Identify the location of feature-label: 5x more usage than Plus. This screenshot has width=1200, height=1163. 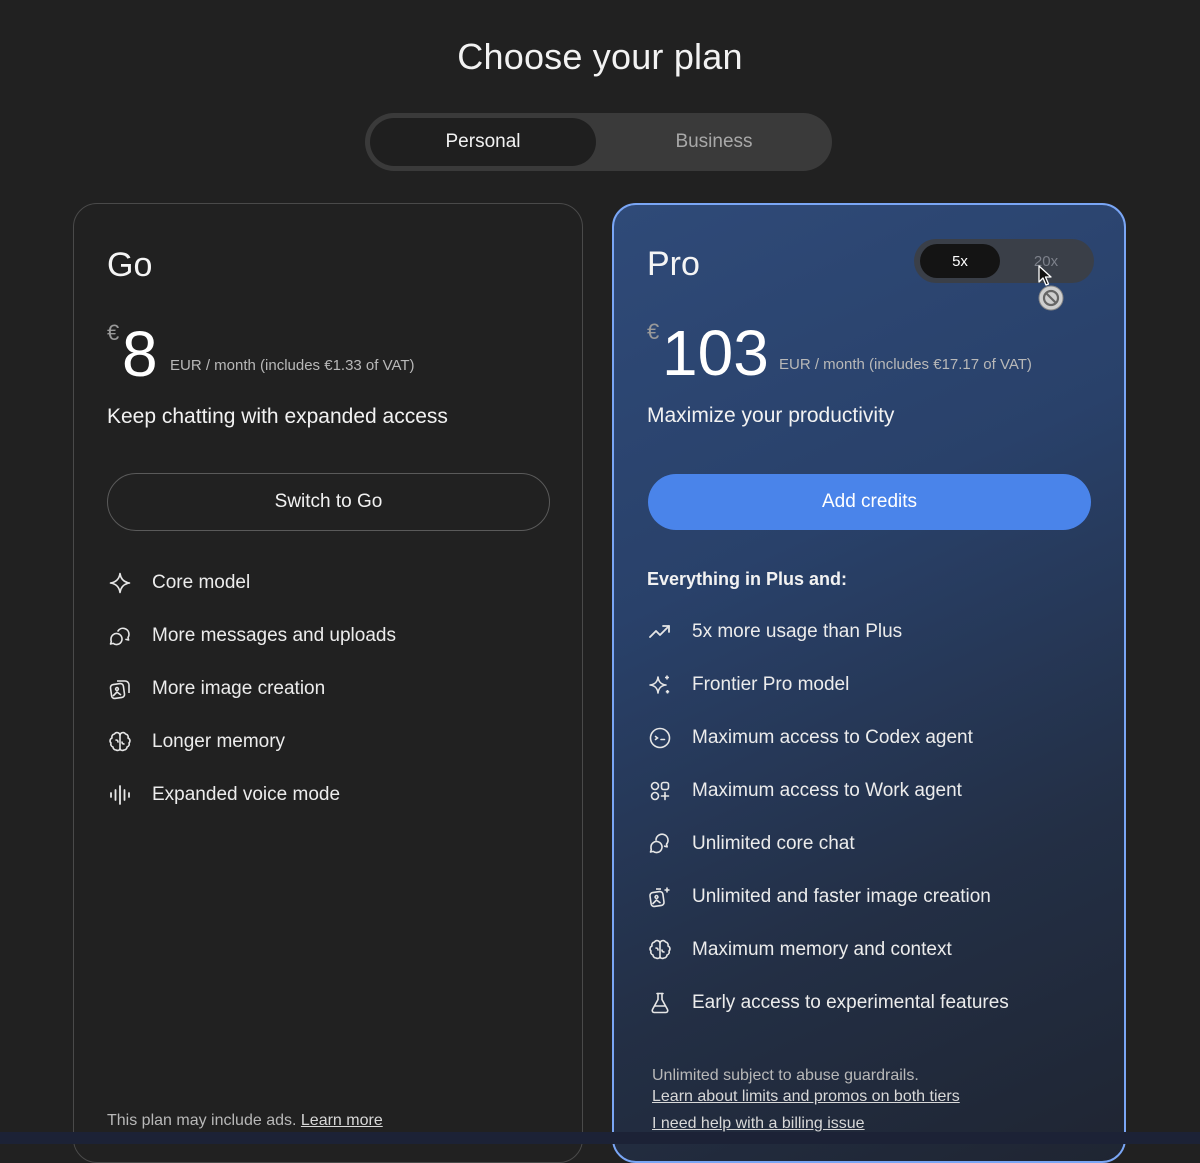
(797, 631).